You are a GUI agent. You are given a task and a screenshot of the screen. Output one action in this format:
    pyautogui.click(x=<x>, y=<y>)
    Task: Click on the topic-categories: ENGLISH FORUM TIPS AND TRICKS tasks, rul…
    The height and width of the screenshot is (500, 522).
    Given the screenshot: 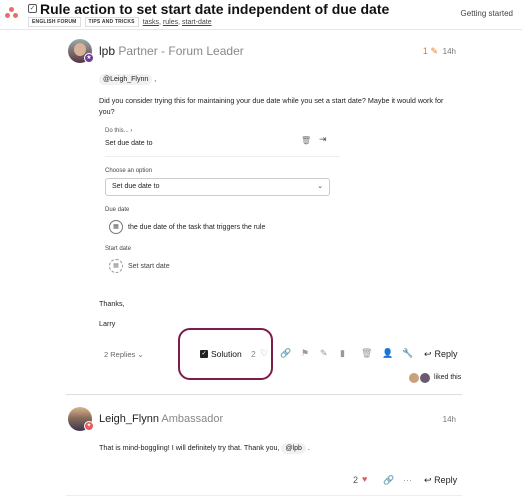 What is the action you would take?
    pyautogui.click(x=120, y=22)
    